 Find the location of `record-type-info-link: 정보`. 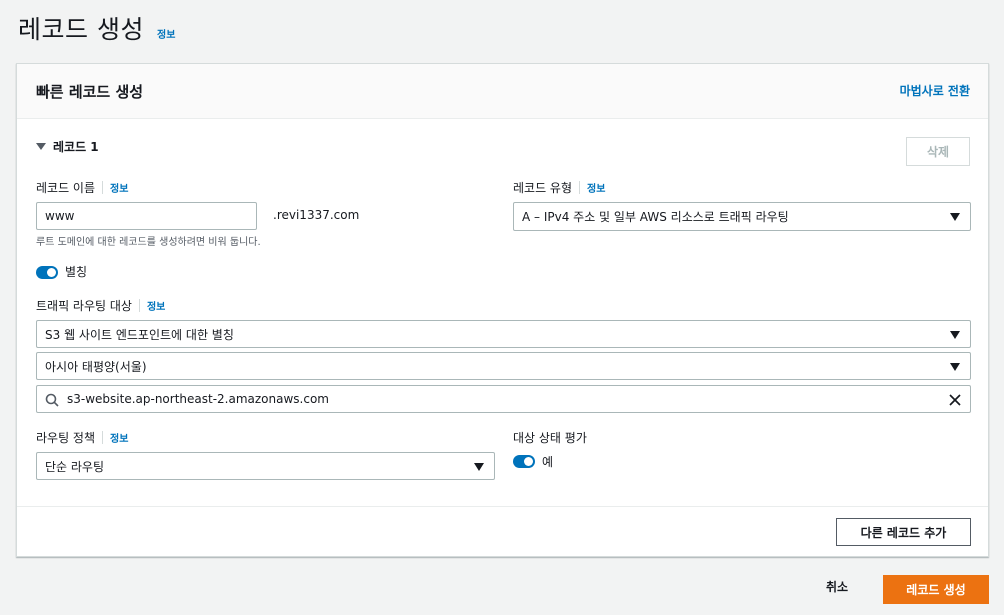

record-type-info-link: 정보 is located at coordinates (596, 187).